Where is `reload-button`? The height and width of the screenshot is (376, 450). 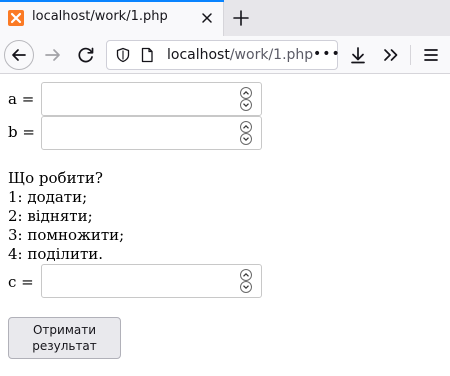
reload-button is located at coordinates (86, 55).